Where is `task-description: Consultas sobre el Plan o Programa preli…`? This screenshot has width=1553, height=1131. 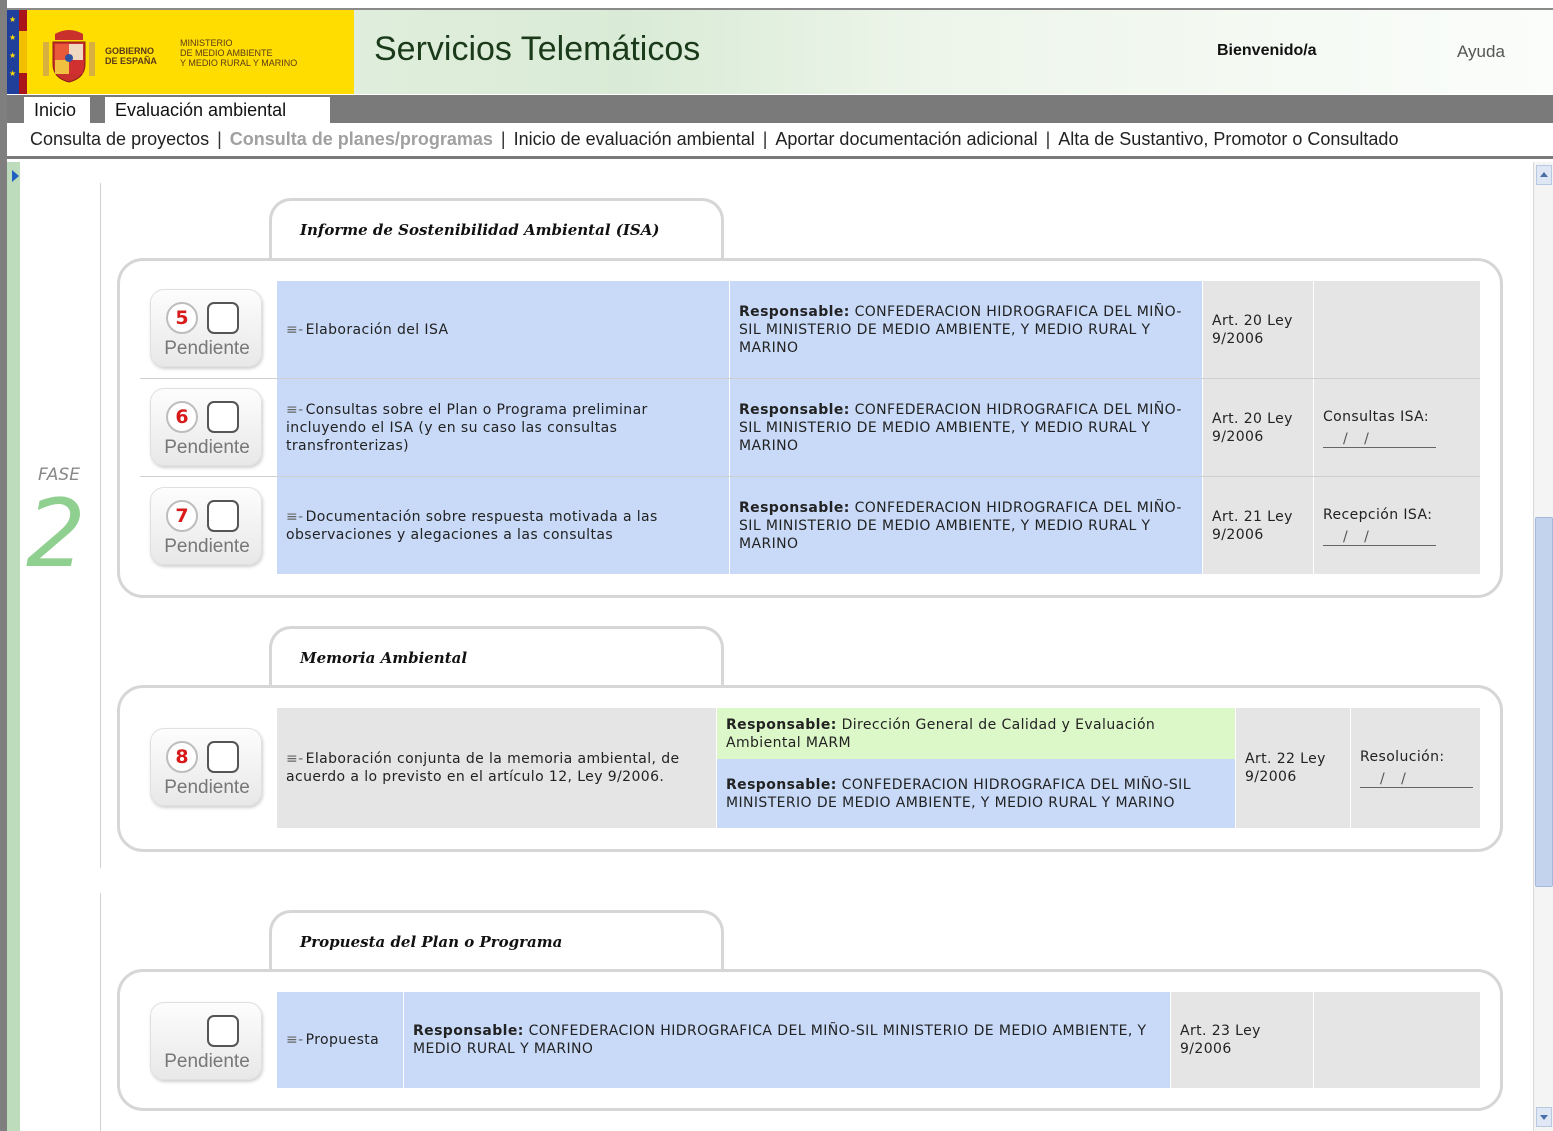
task-description: Consultas sobre el Plan o Programa preli… is located at coordinates (467, 427).